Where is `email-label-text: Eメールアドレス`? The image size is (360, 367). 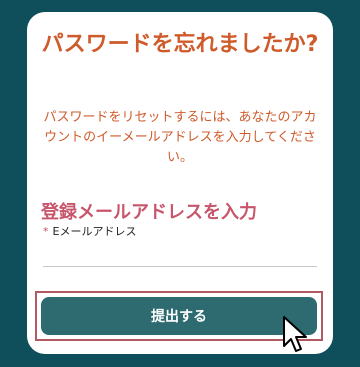 email-label-text: Eメールアドレス is located at coordinates (94, 231).